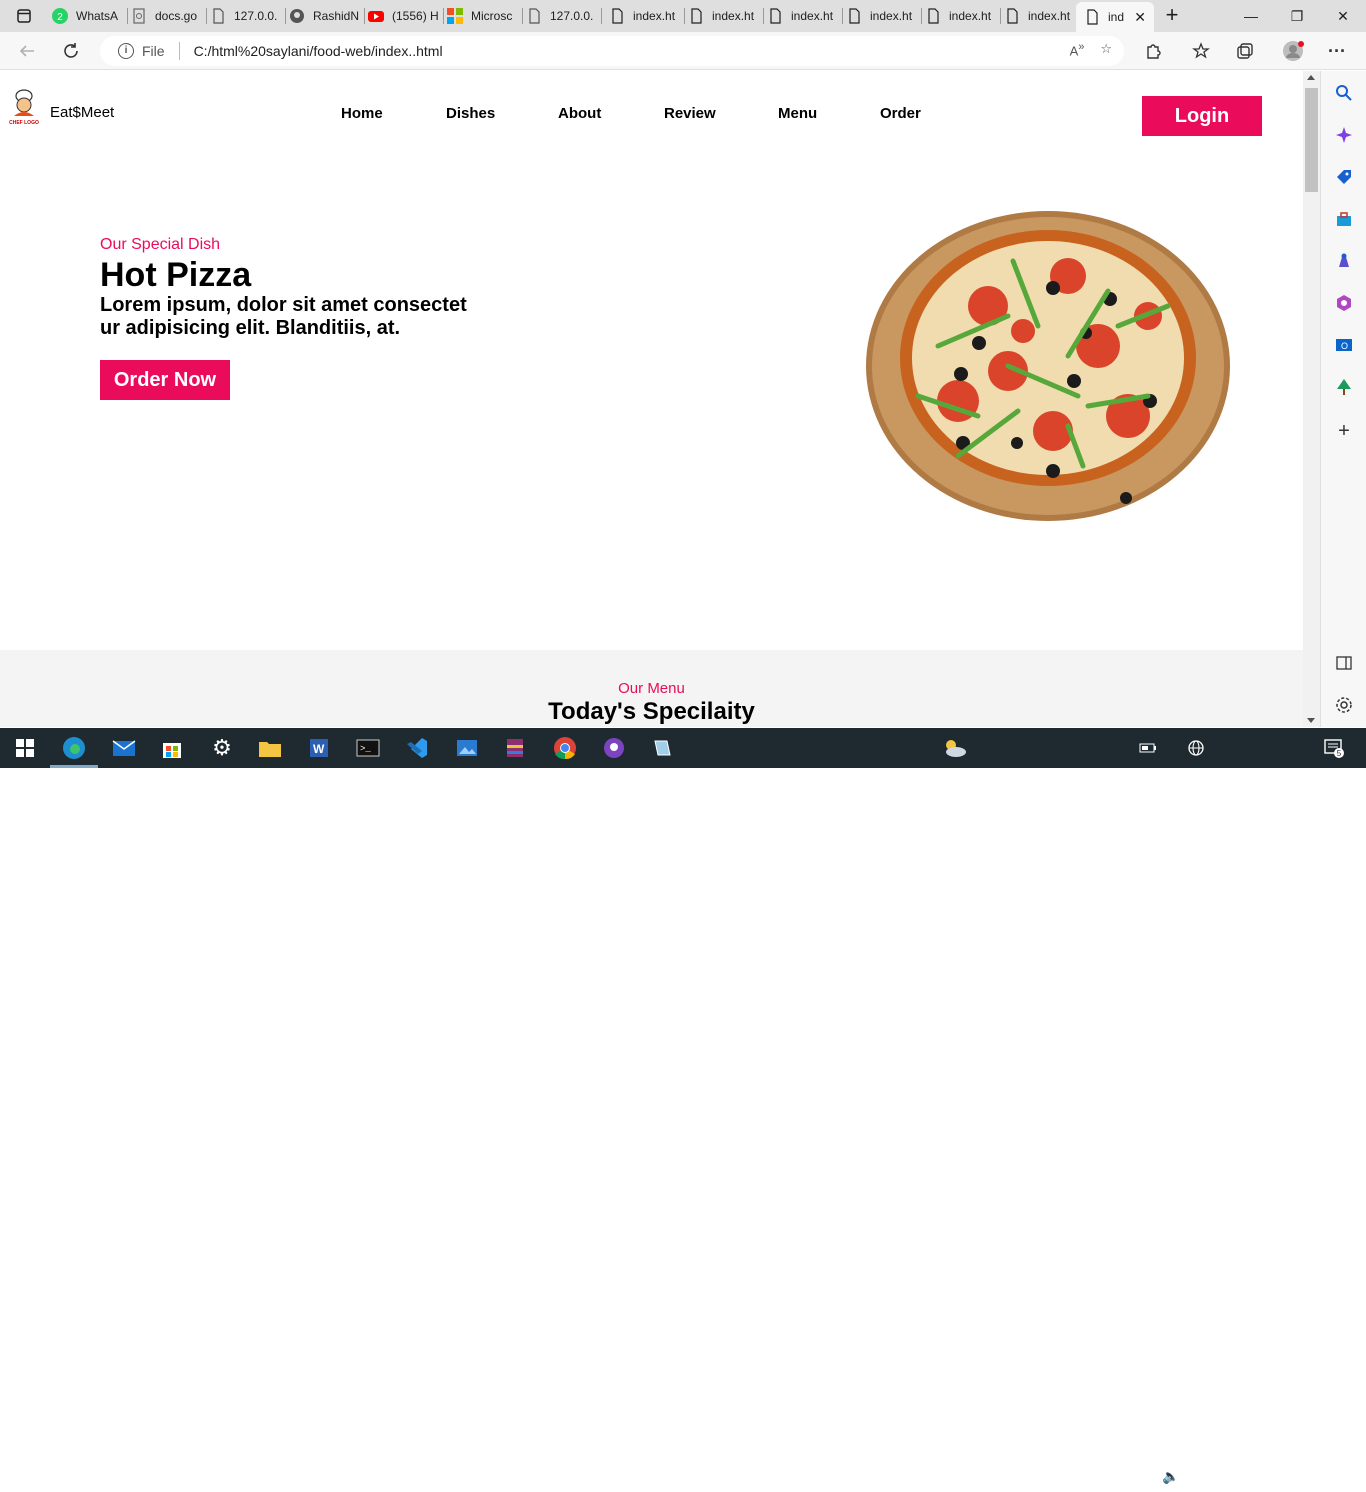  Describe the element at coordinates (1344, 135) in the screenshot. I see `sparkle-icon` at that location.